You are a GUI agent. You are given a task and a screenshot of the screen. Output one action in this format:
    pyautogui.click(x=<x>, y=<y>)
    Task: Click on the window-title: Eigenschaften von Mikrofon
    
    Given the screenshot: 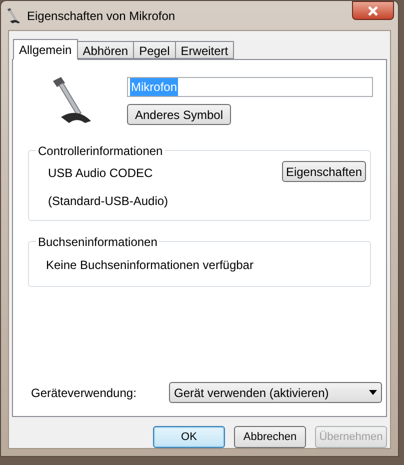 What is the action you would take?
    pyautogui.click(x=101, y=16)
    